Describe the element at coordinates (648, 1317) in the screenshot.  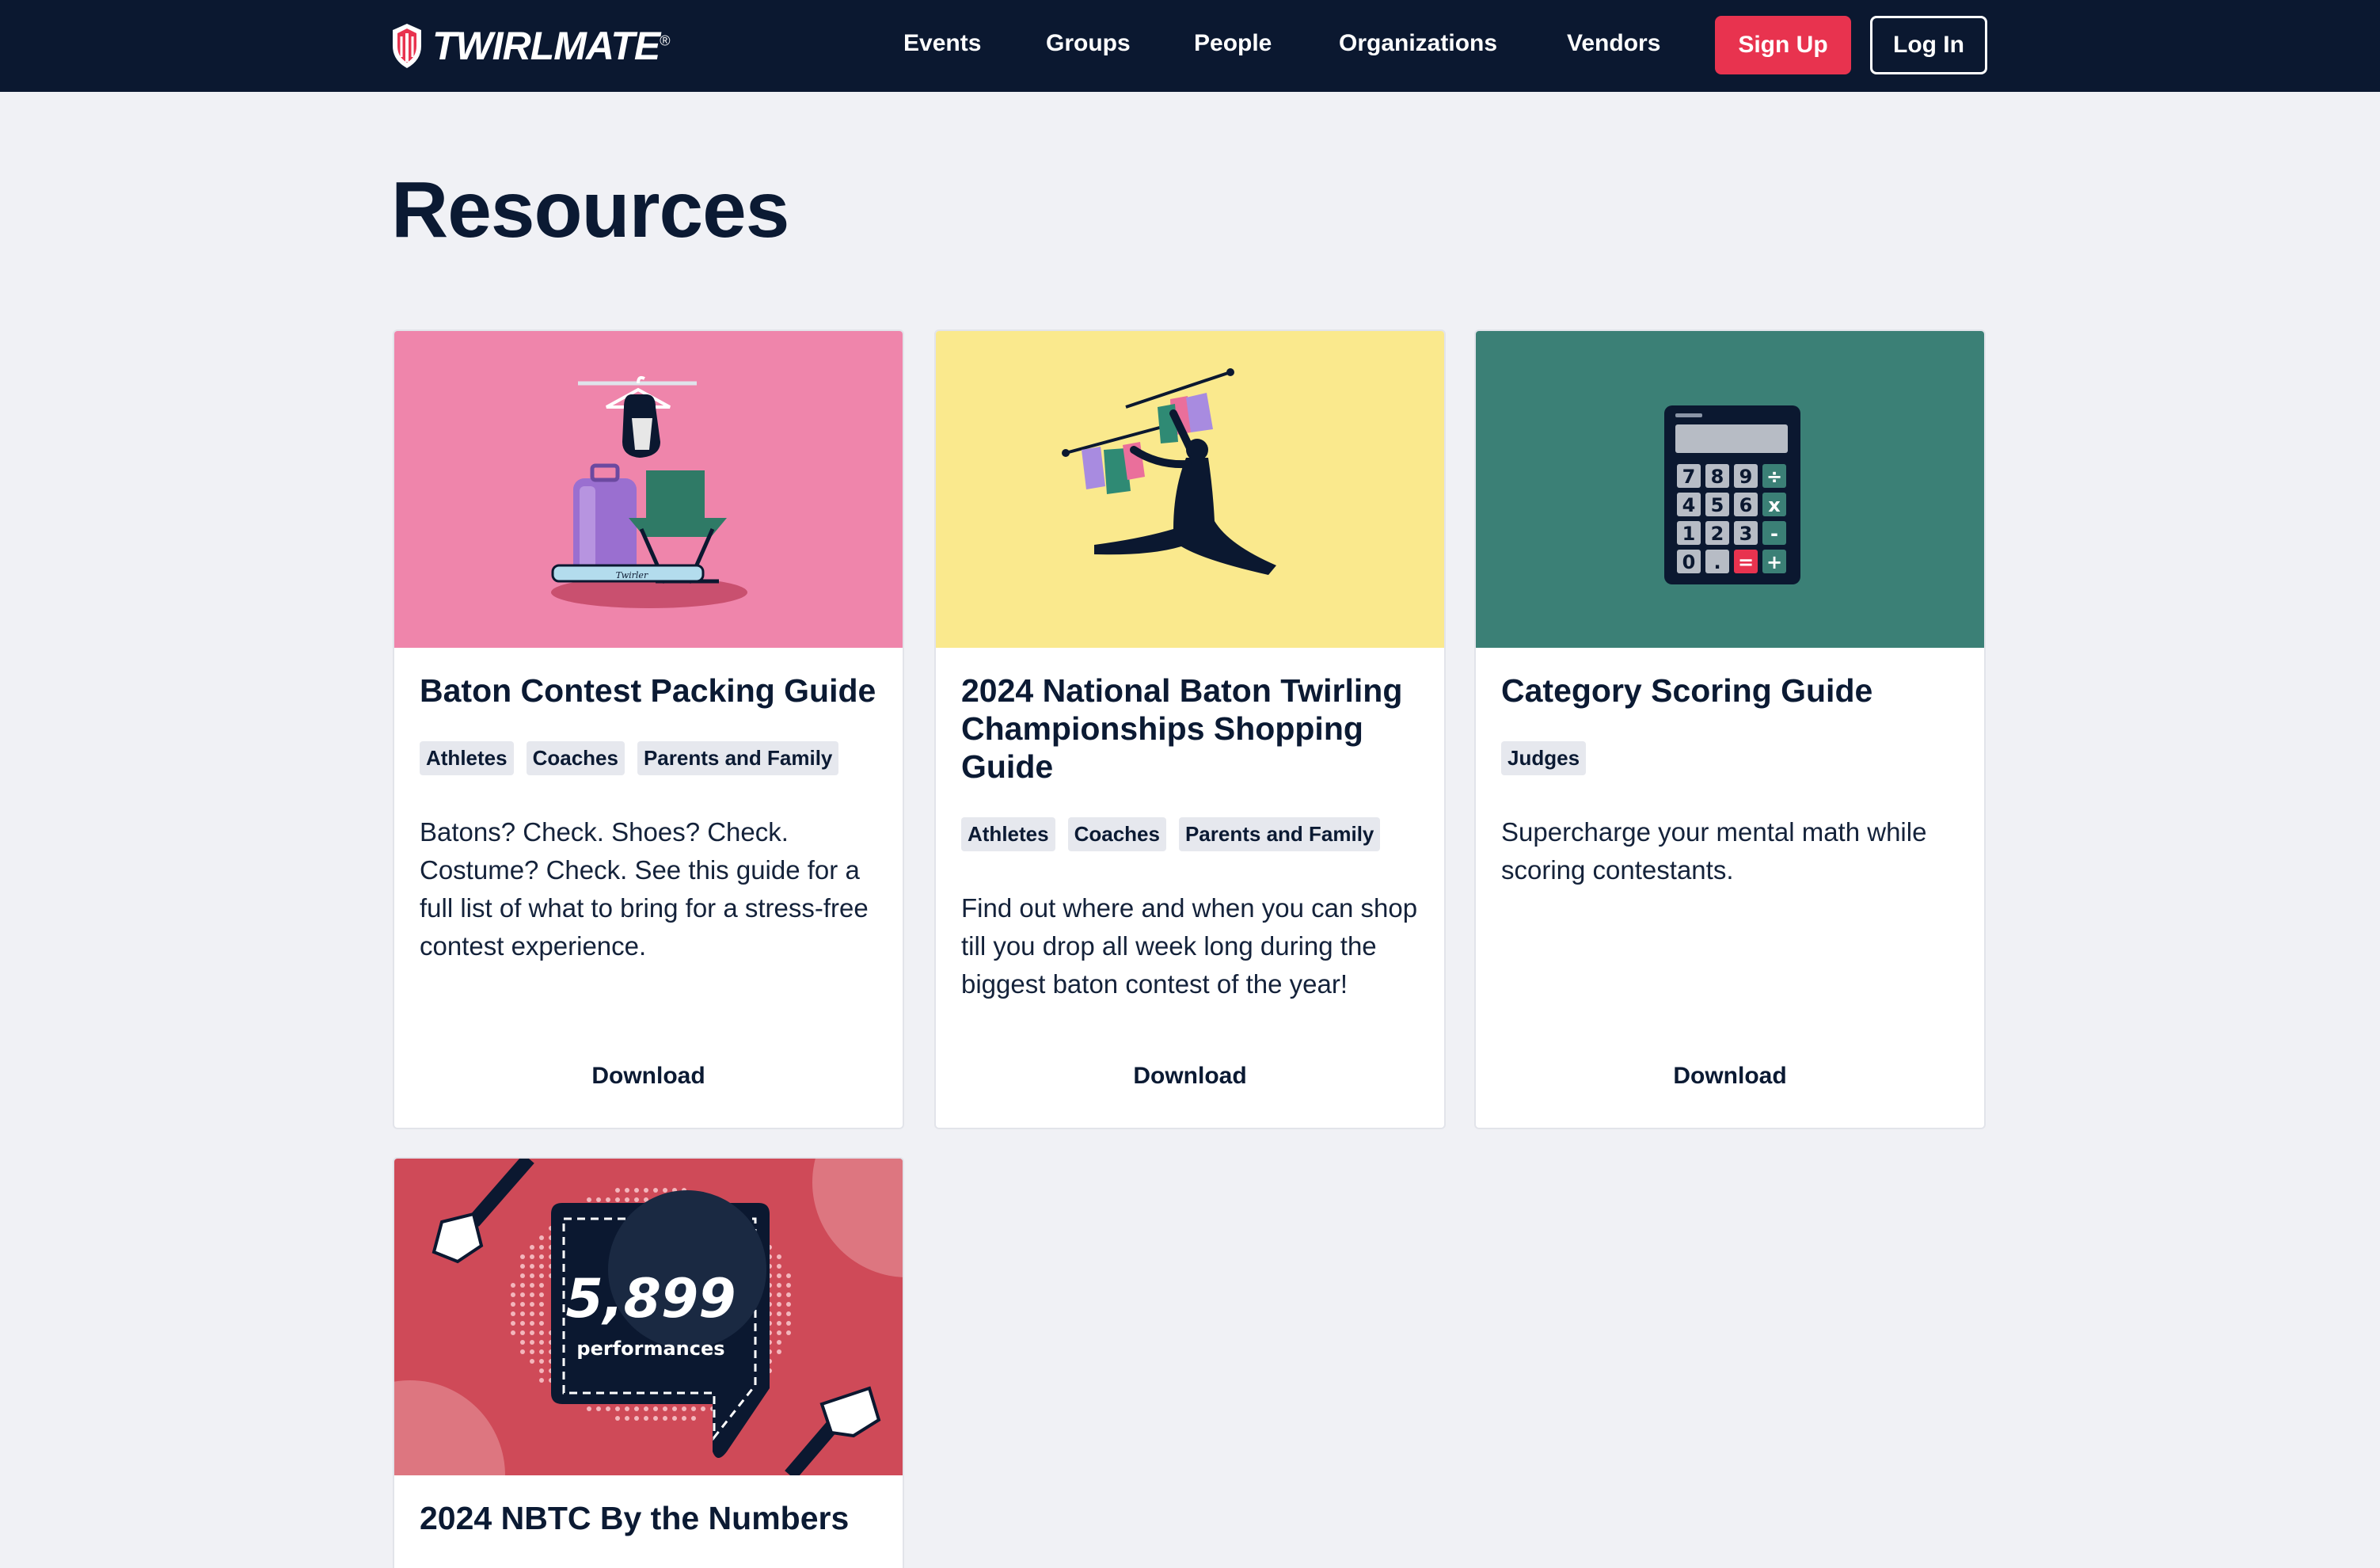
I see `card-image: 5,899 performances` at that location.